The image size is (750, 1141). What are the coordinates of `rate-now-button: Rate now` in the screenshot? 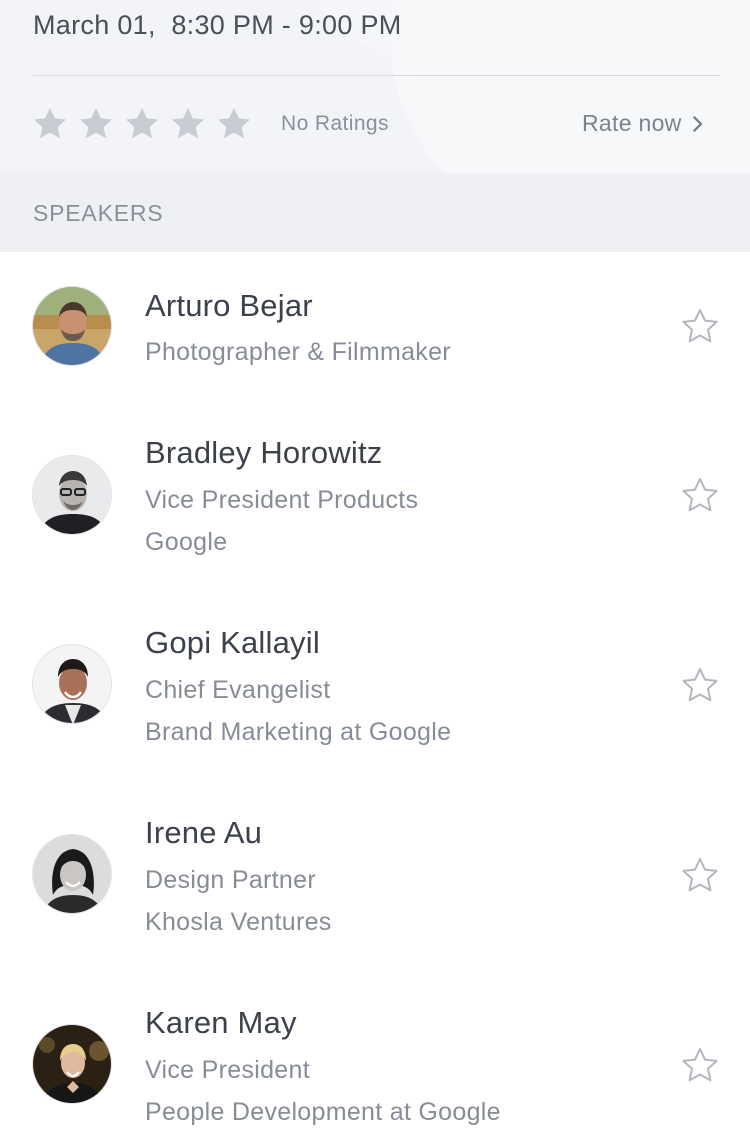 It's located at (643, 123).